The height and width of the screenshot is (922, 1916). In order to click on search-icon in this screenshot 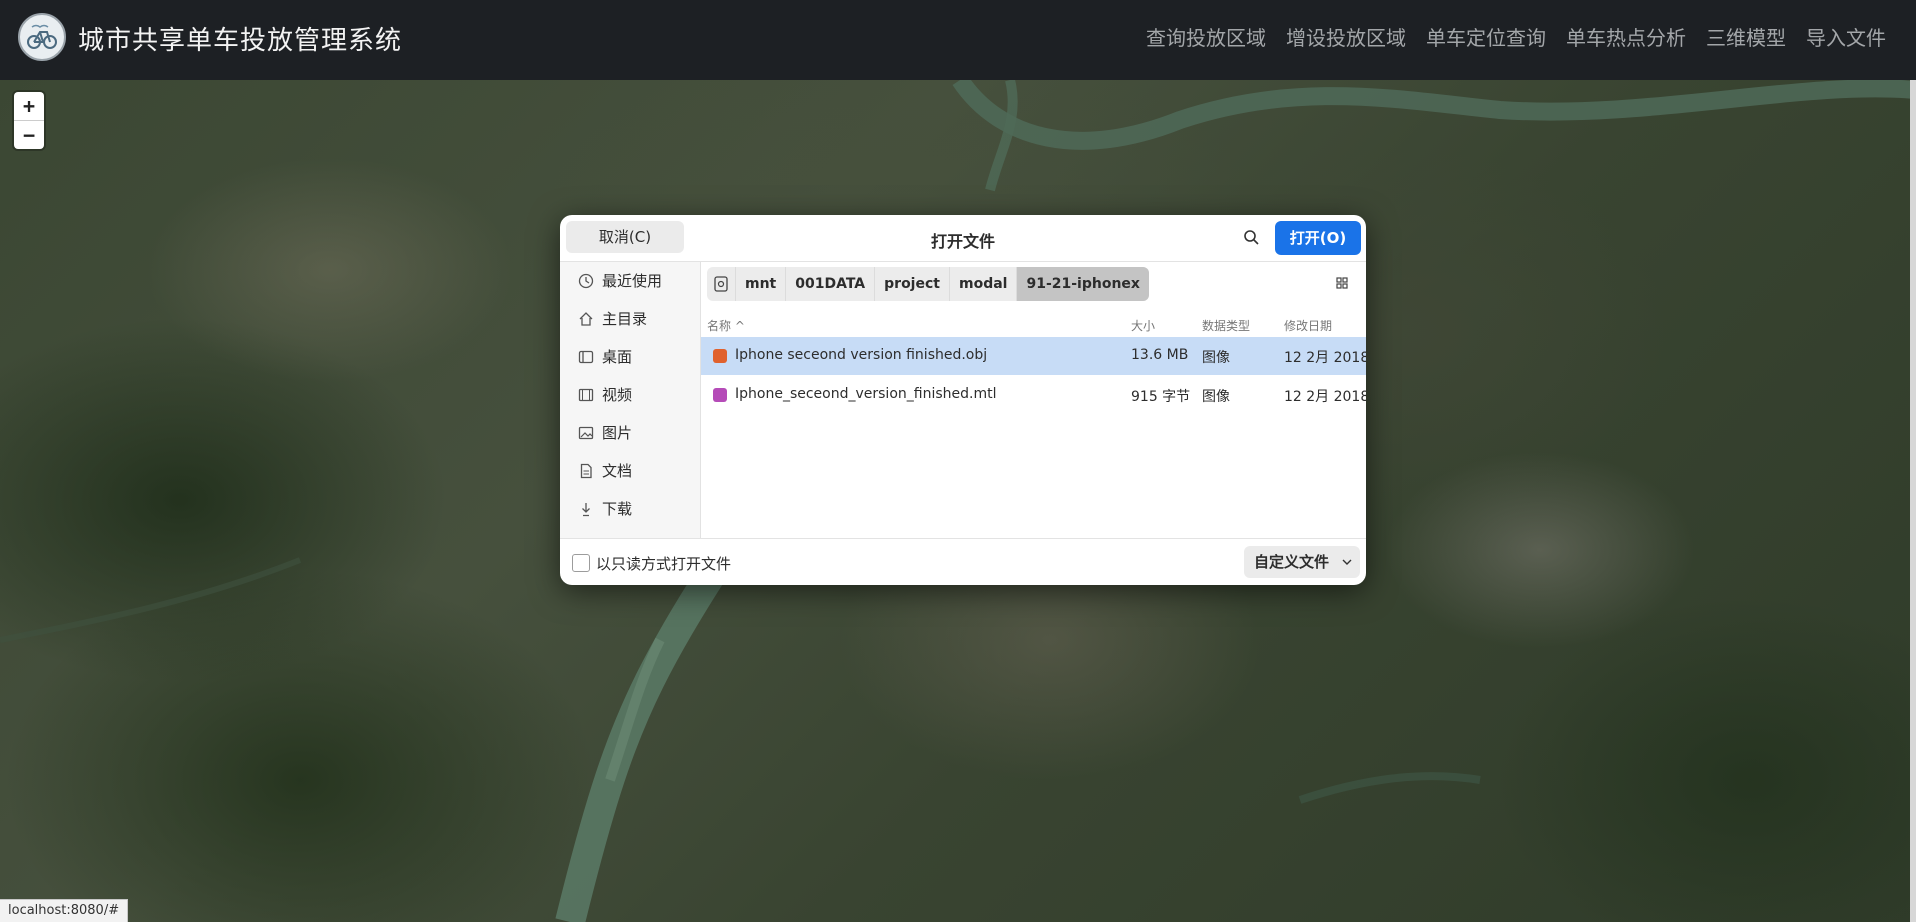, I will do `click(1252, 238)`.